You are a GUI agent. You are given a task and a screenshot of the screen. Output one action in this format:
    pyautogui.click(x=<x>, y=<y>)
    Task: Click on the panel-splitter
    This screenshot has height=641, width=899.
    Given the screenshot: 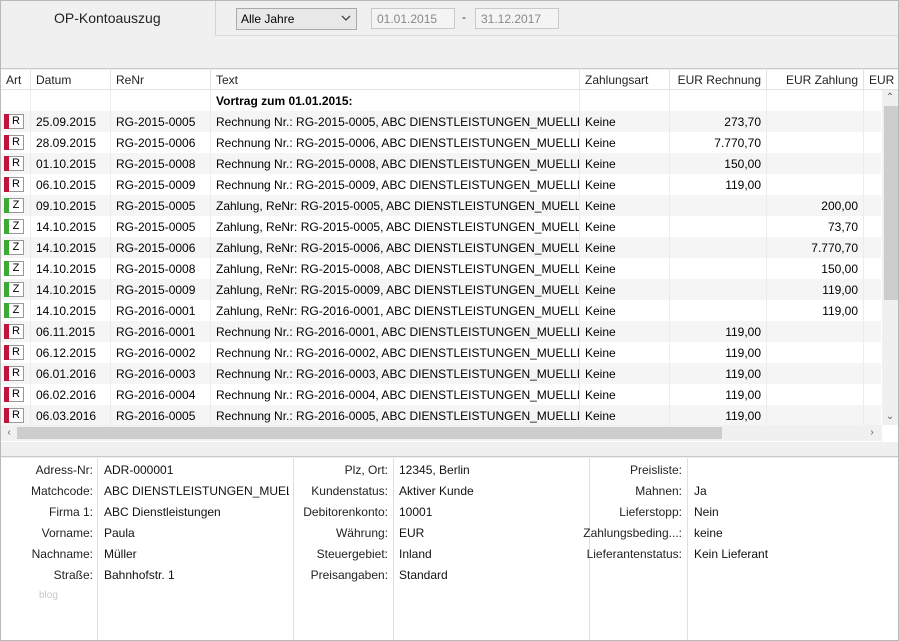 What is the action you would take?
    pyautogui.click(x=449, y=450)
    